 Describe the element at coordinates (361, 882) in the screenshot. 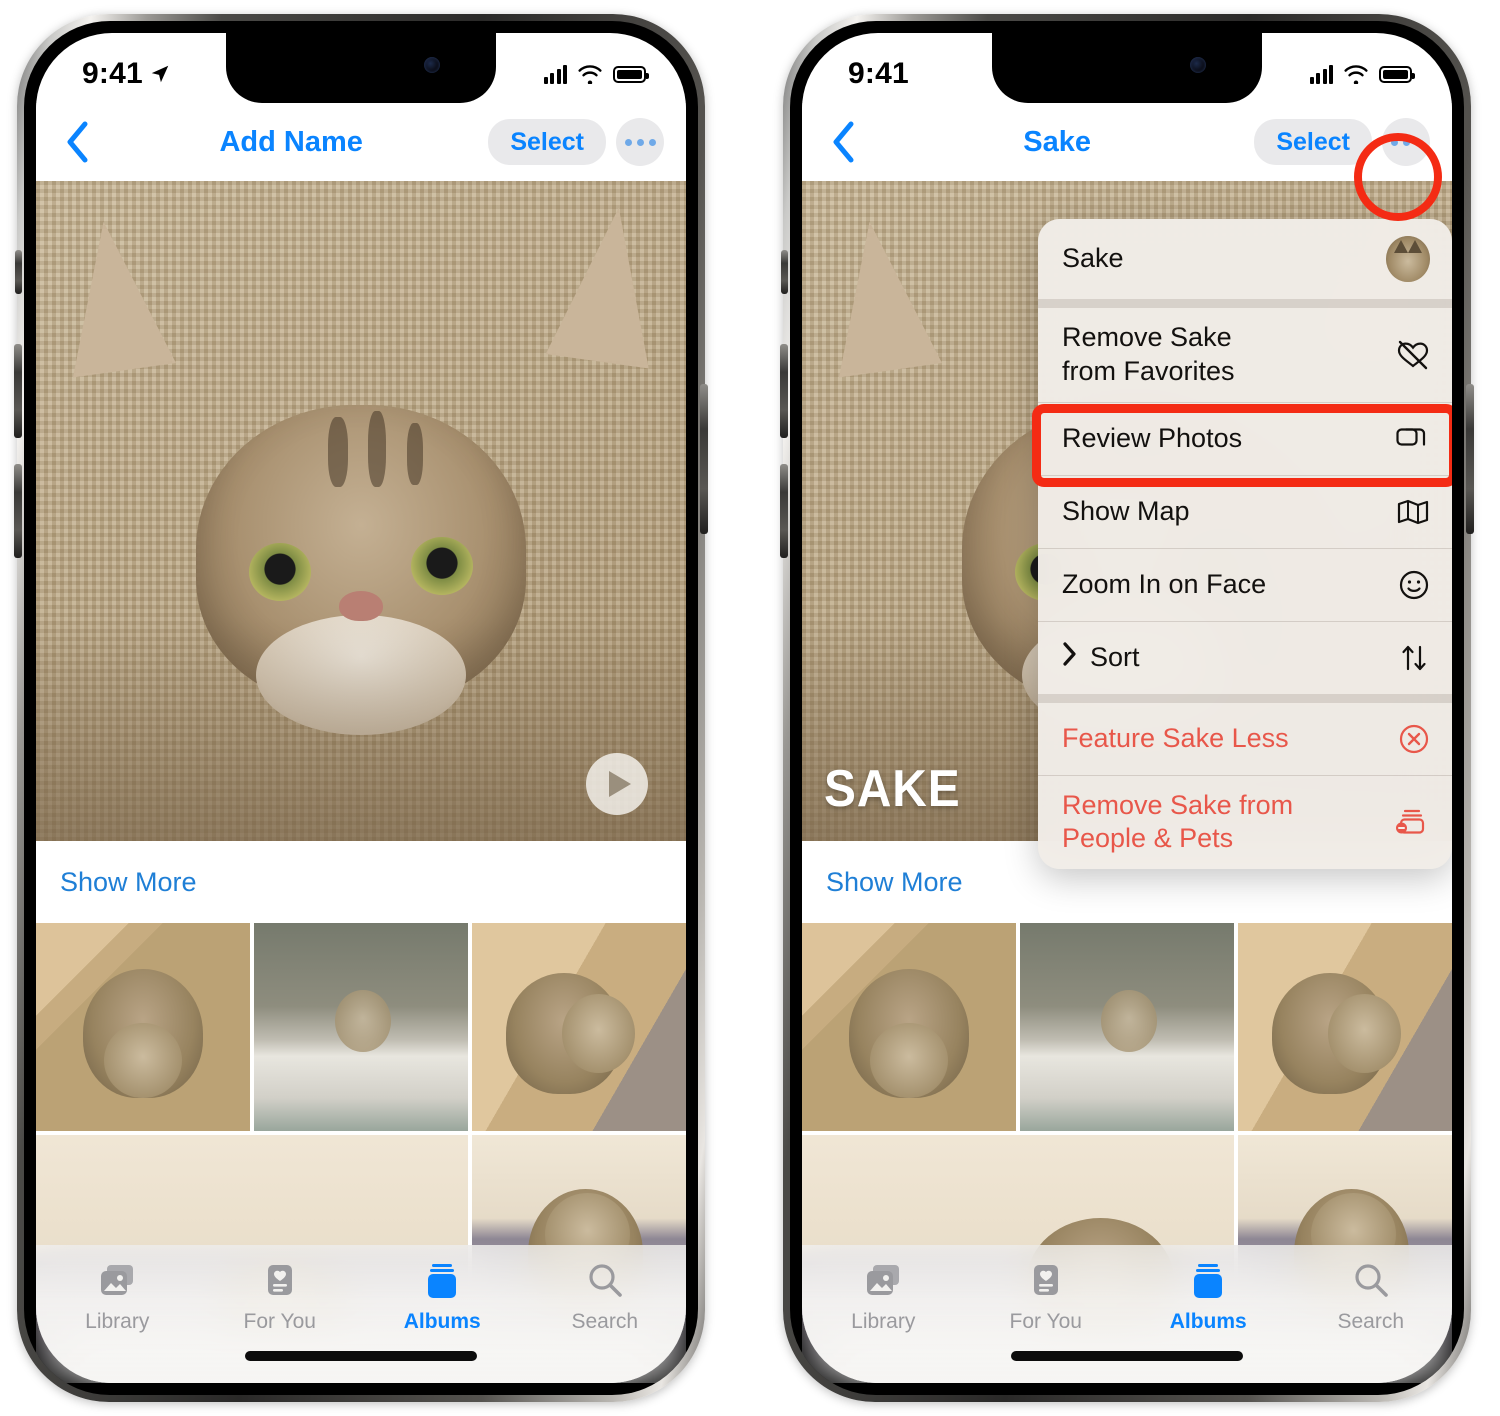

I see `show-more-row: Show More` at that location.